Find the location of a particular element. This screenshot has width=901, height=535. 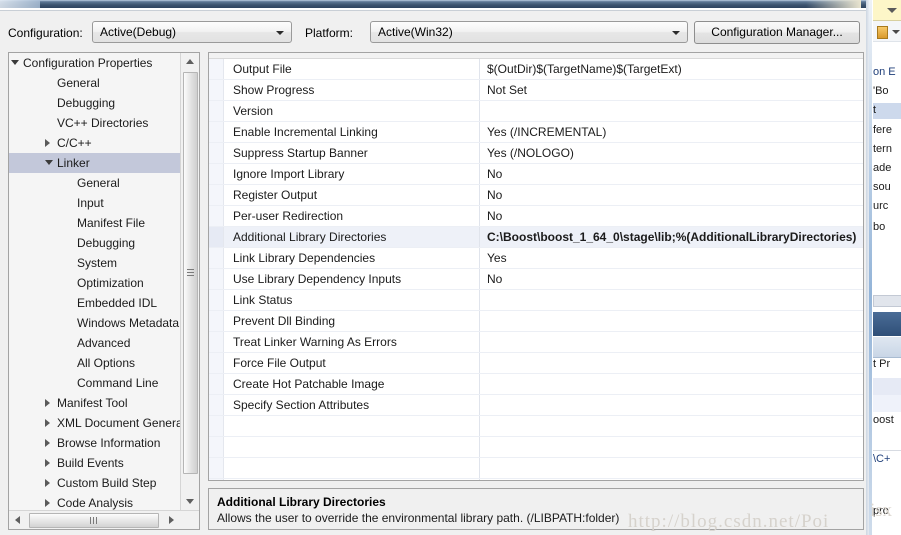

tree-item-system: System is located at coordinates (95, 263).